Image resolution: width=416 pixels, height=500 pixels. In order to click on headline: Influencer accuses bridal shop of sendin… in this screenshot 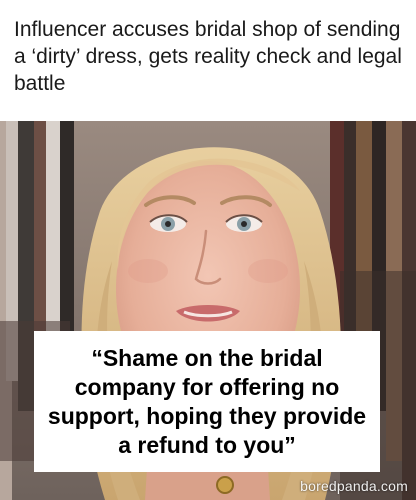, I will do `click(208, 56)`.